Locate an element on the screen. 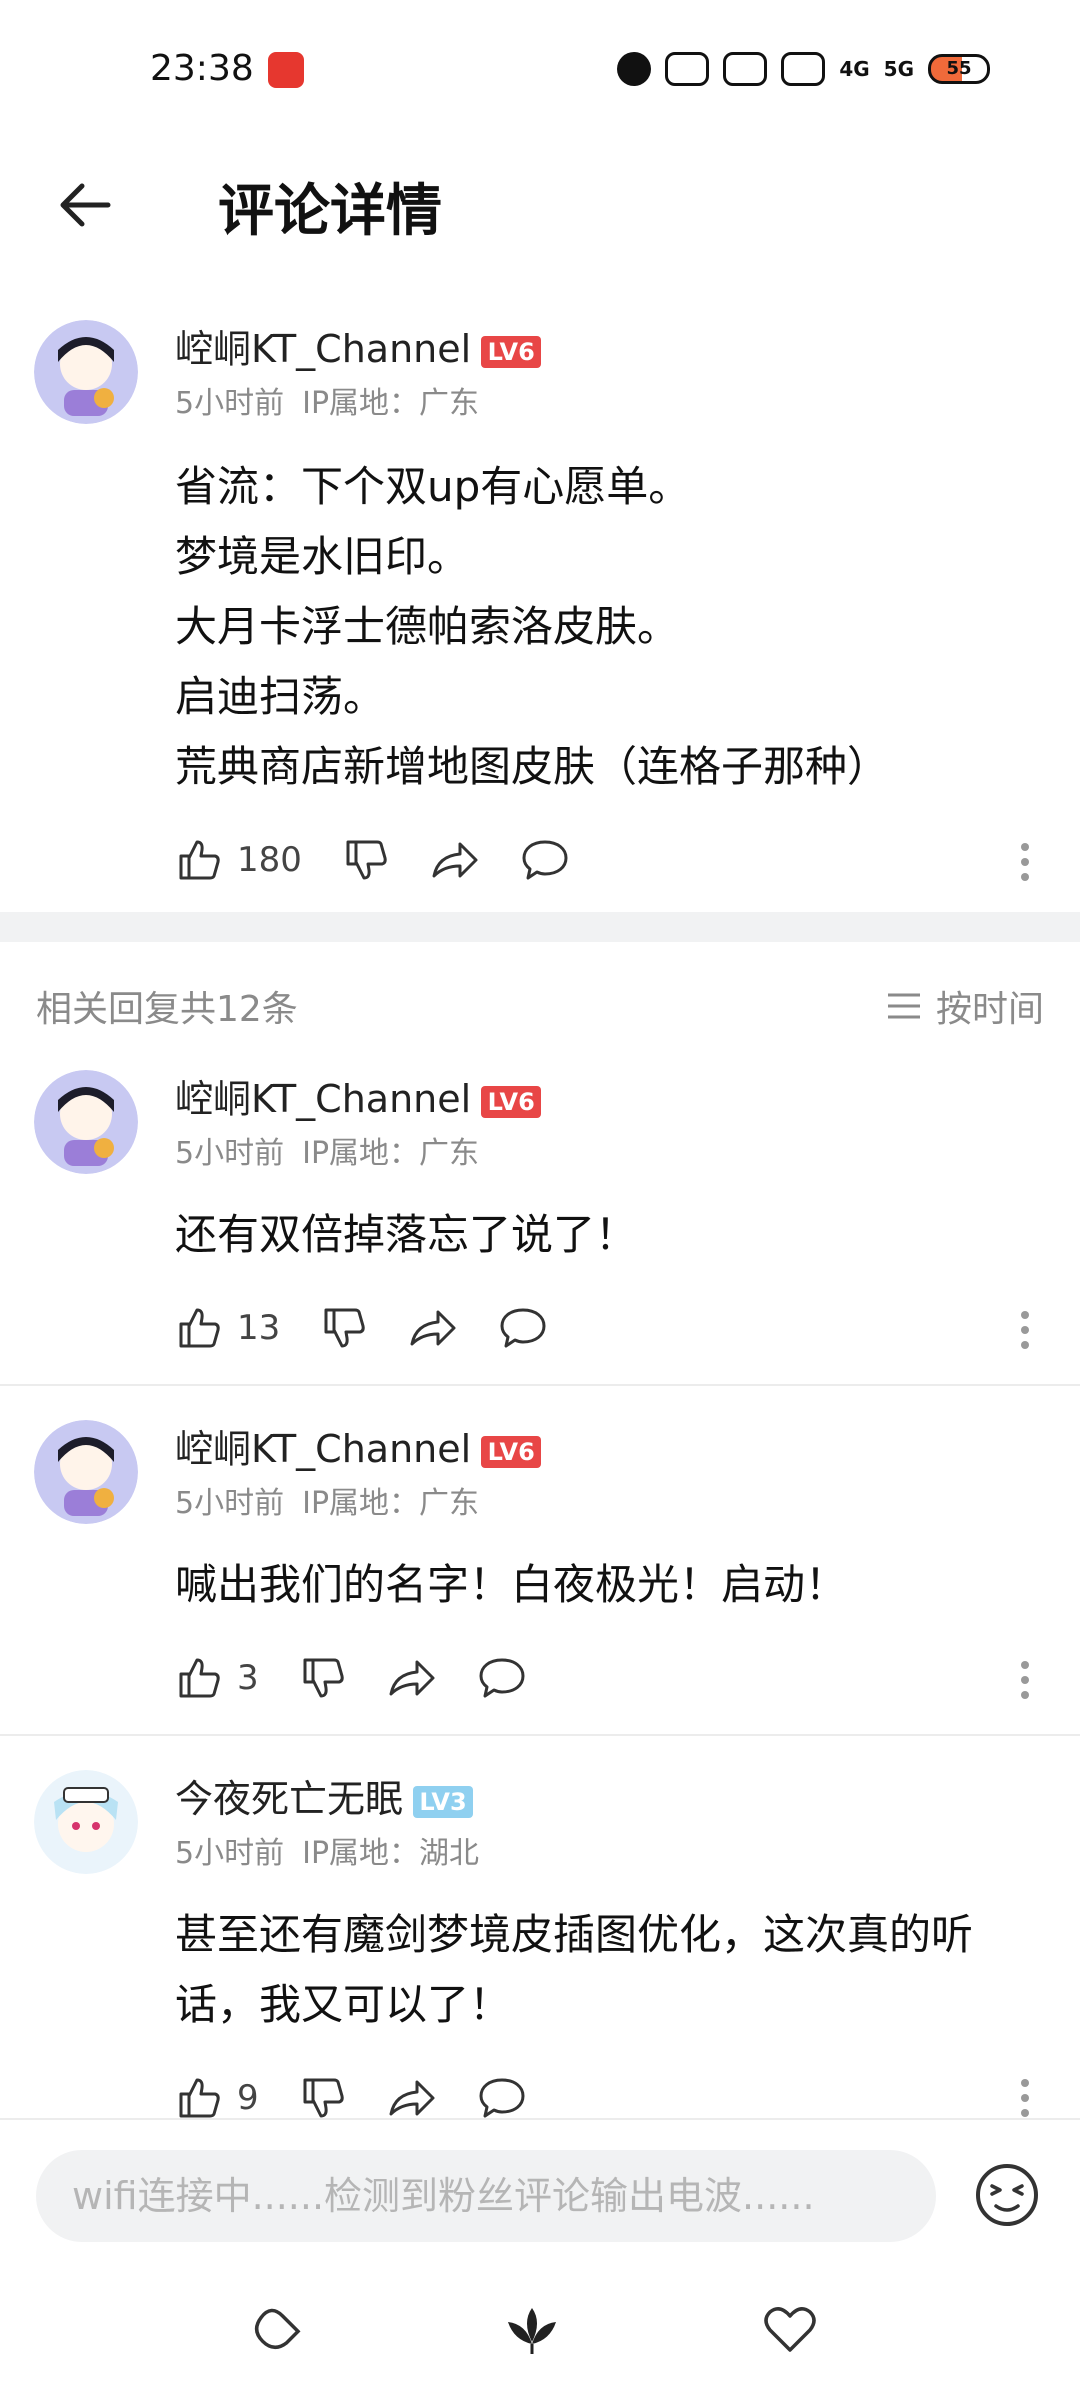 This screenshot has height=2402, width=1080. battery-icon: 55 is located at coordinates (959, 69).